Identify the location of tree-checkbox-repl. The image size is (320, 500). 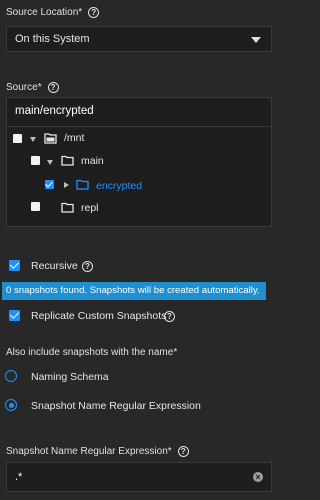
(35, 206).